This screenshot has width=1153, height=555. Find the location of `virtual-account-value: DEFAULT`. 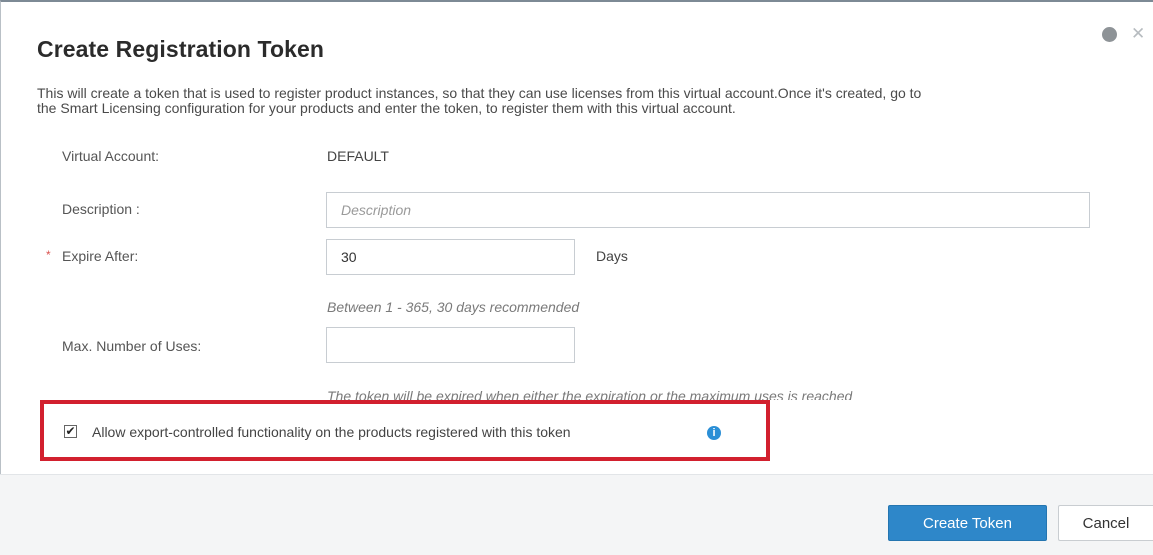

virtual-account-value: DEFAULT is located at coordinates (358, 156).